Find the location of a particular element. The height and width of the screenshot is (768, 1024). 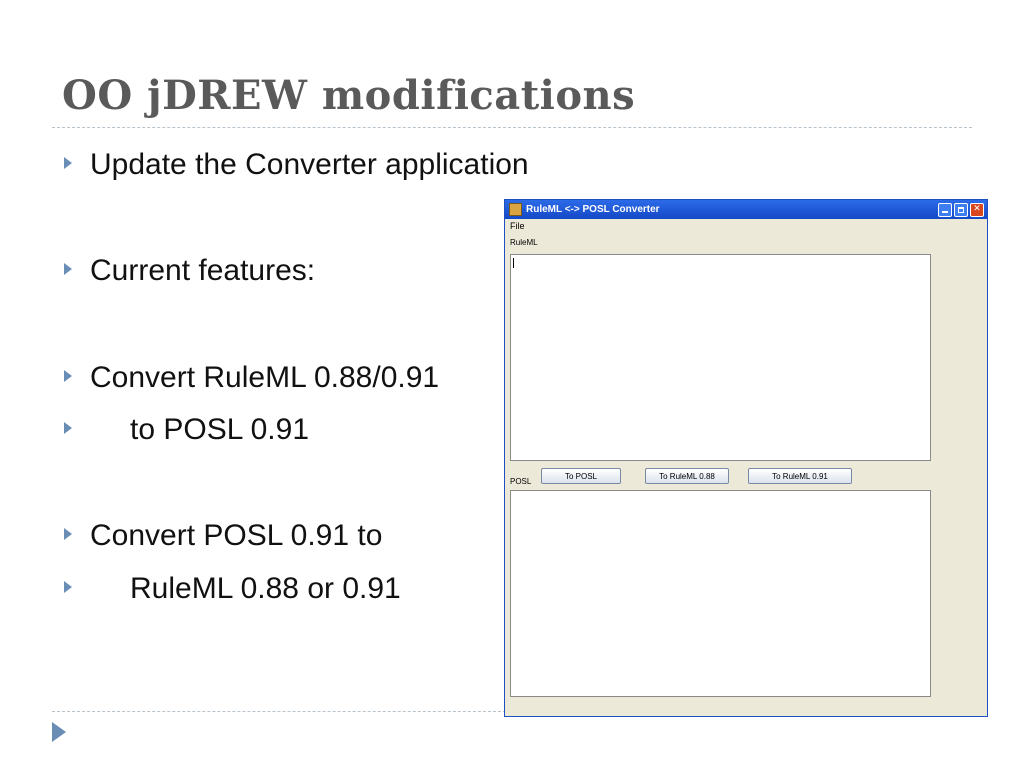

bullet-text: Convert RuleML 0.88/0.91 is located at coordinates (265, 377).